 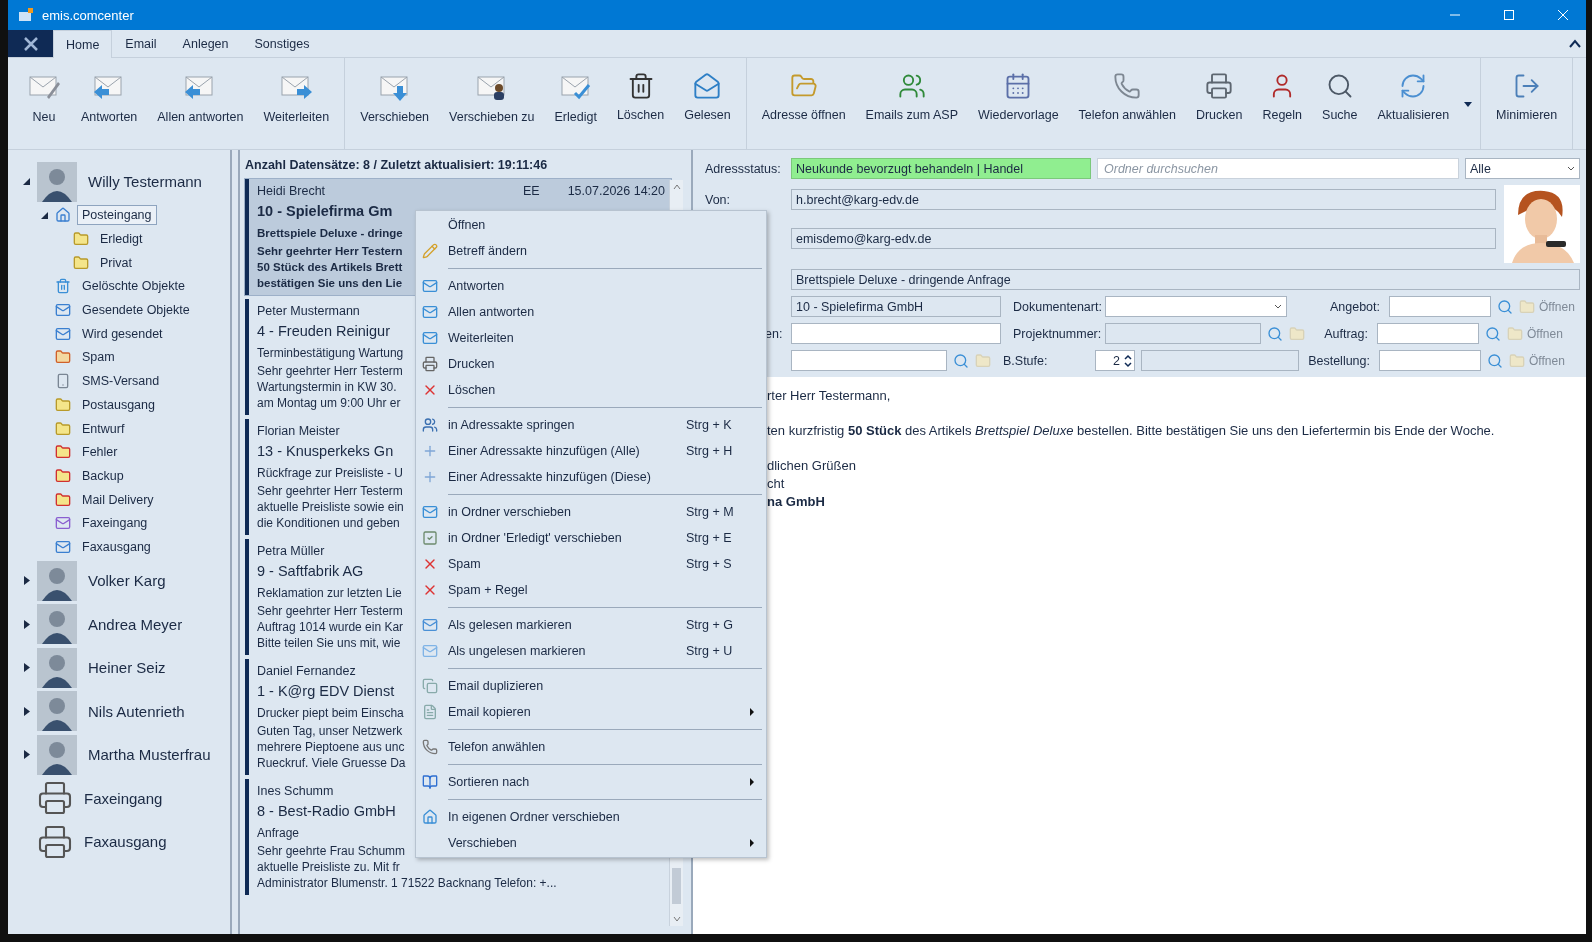 I want to click on message-title: 13 - Knusperkeks Gn, so click(x=325, y=451).